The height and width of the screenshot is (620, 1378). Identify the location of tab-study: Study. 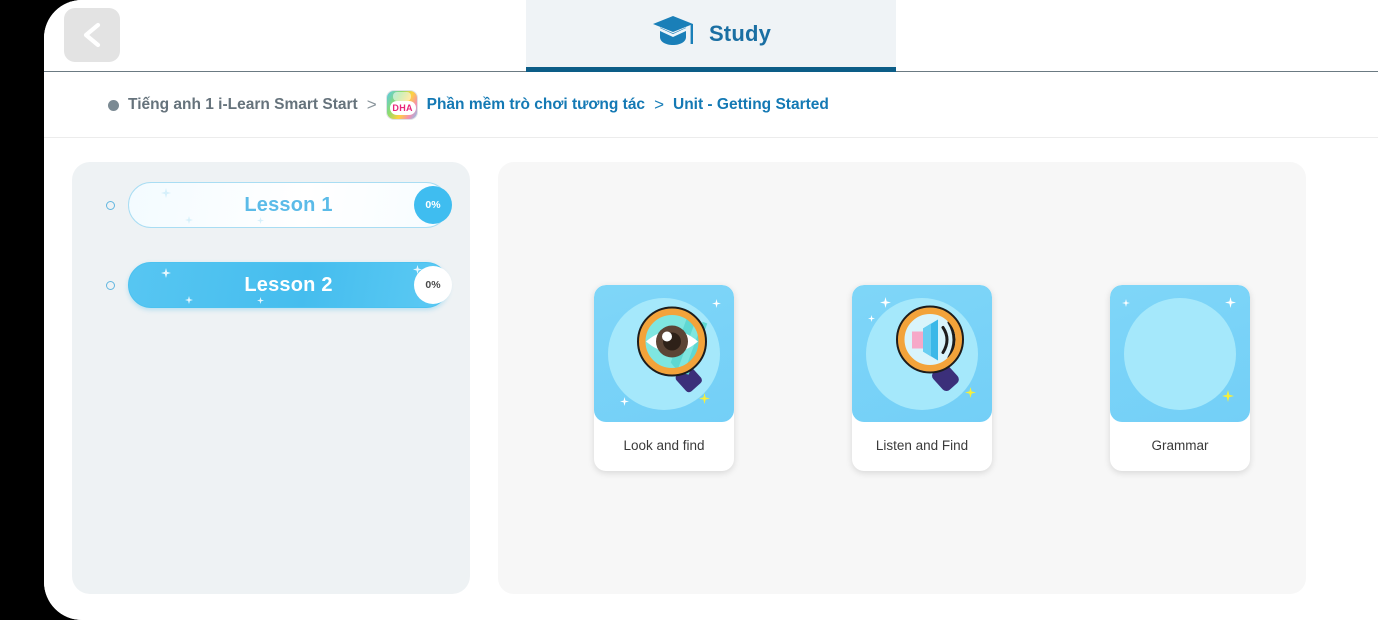
(711, 36).